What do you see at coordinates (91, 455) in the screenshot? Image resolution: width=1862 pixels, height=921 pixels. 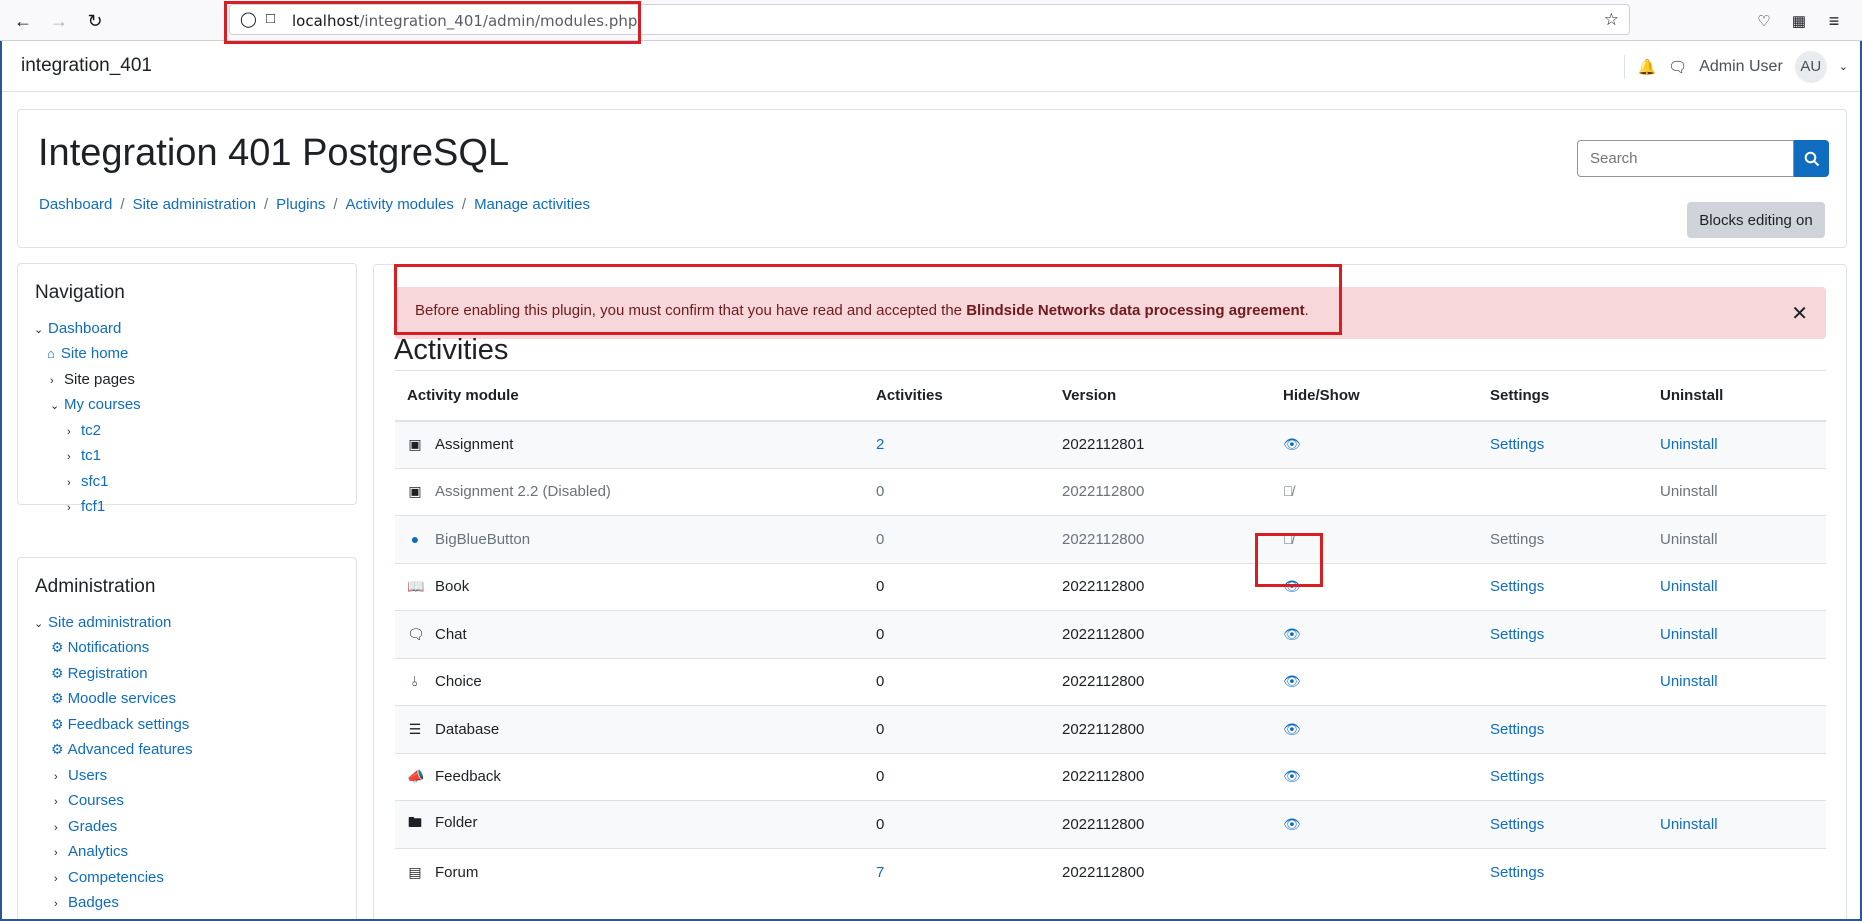 I see `nav-course-tc1: tc1` at bounding box center [91, 455].